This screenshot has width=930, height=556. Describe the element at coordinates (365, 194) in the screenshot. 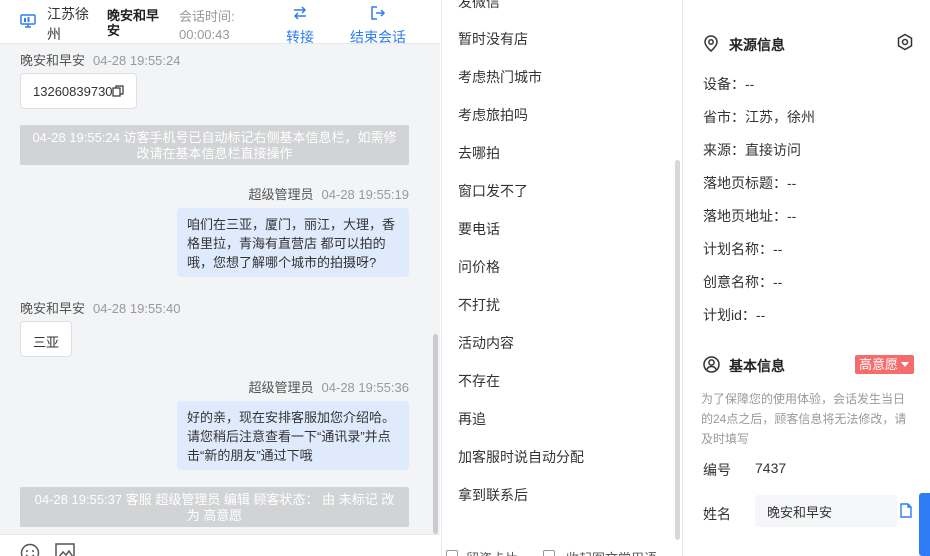

I see `message-time: 04-28 19:55:19` at that location.